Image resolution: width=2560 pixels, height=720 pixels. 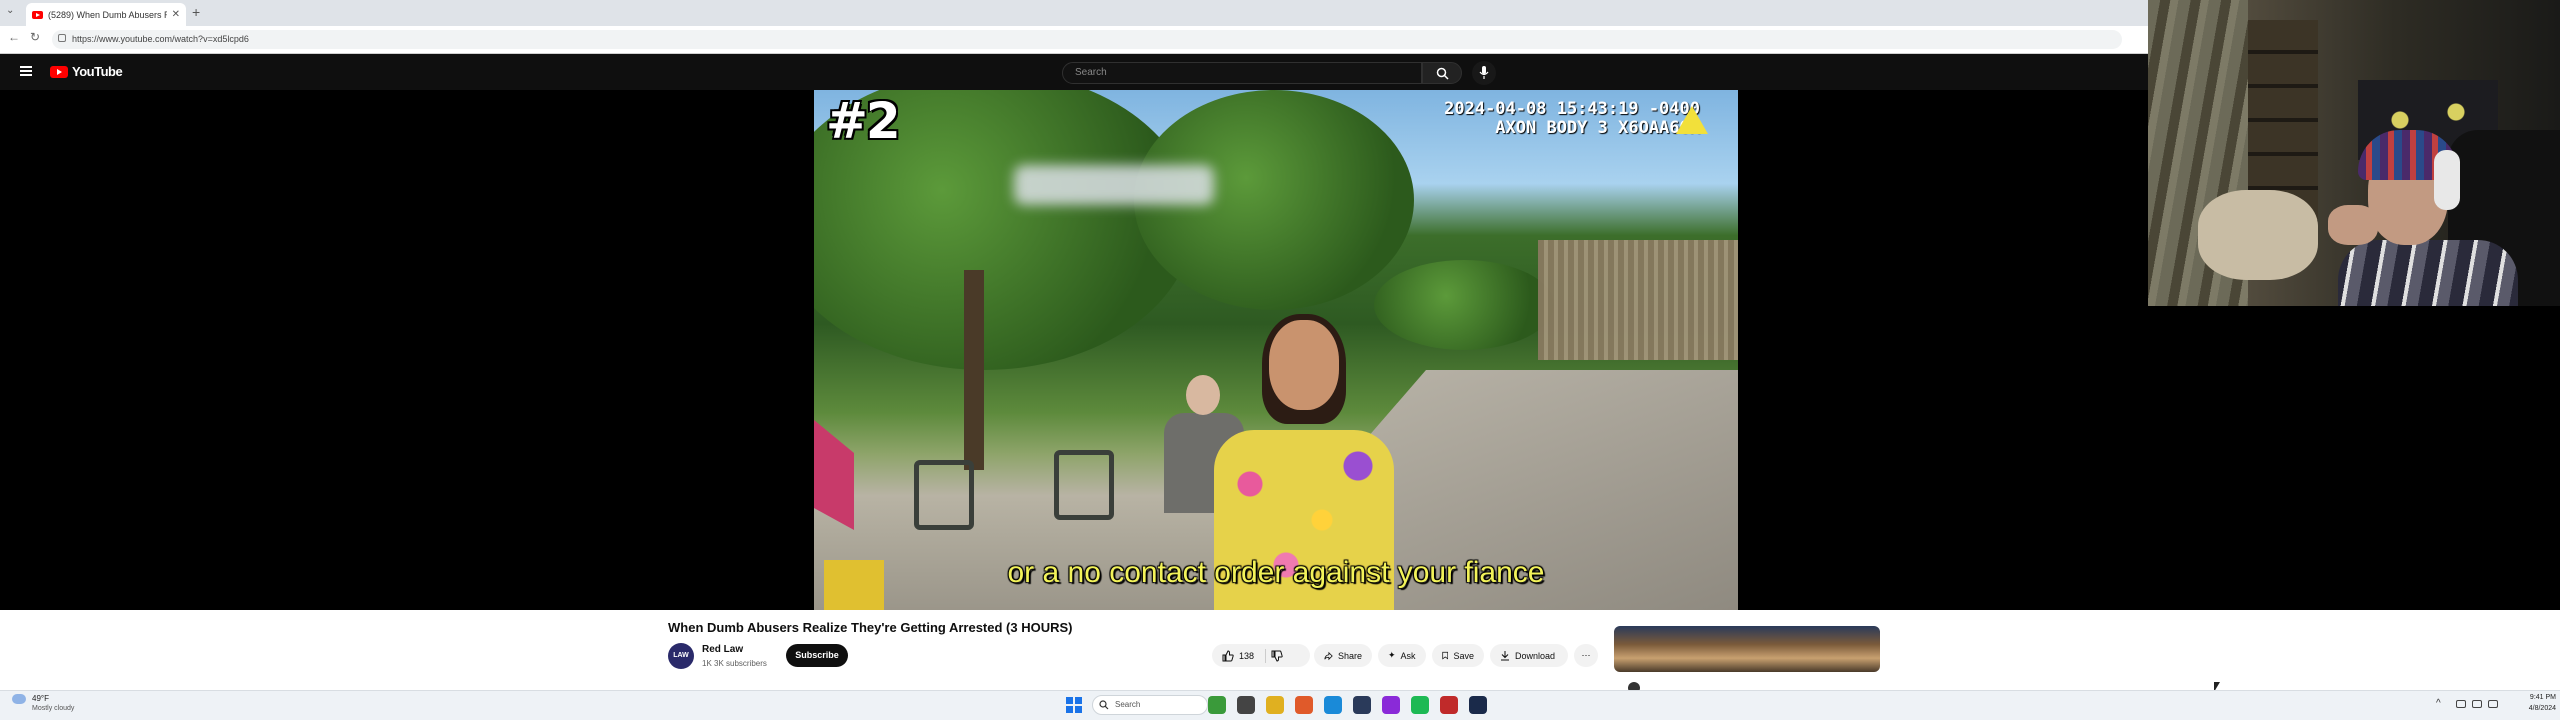 What do you see at coordinates (2447, 180) in the screenshot?
I see `headphones-icon` at bounding box center [2447, 180].